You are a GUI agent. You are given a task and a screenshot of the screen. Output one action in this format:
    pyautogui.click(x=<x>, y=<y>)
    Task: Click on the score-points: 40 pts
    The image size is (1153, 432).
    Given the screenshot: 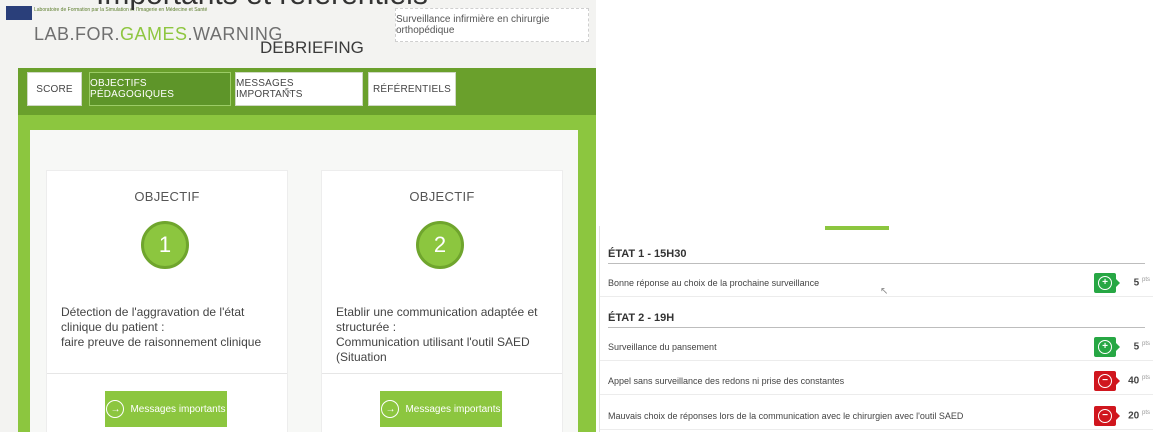 What is the action you would take?
    pyautogui.click(x=1139, y=381)
    